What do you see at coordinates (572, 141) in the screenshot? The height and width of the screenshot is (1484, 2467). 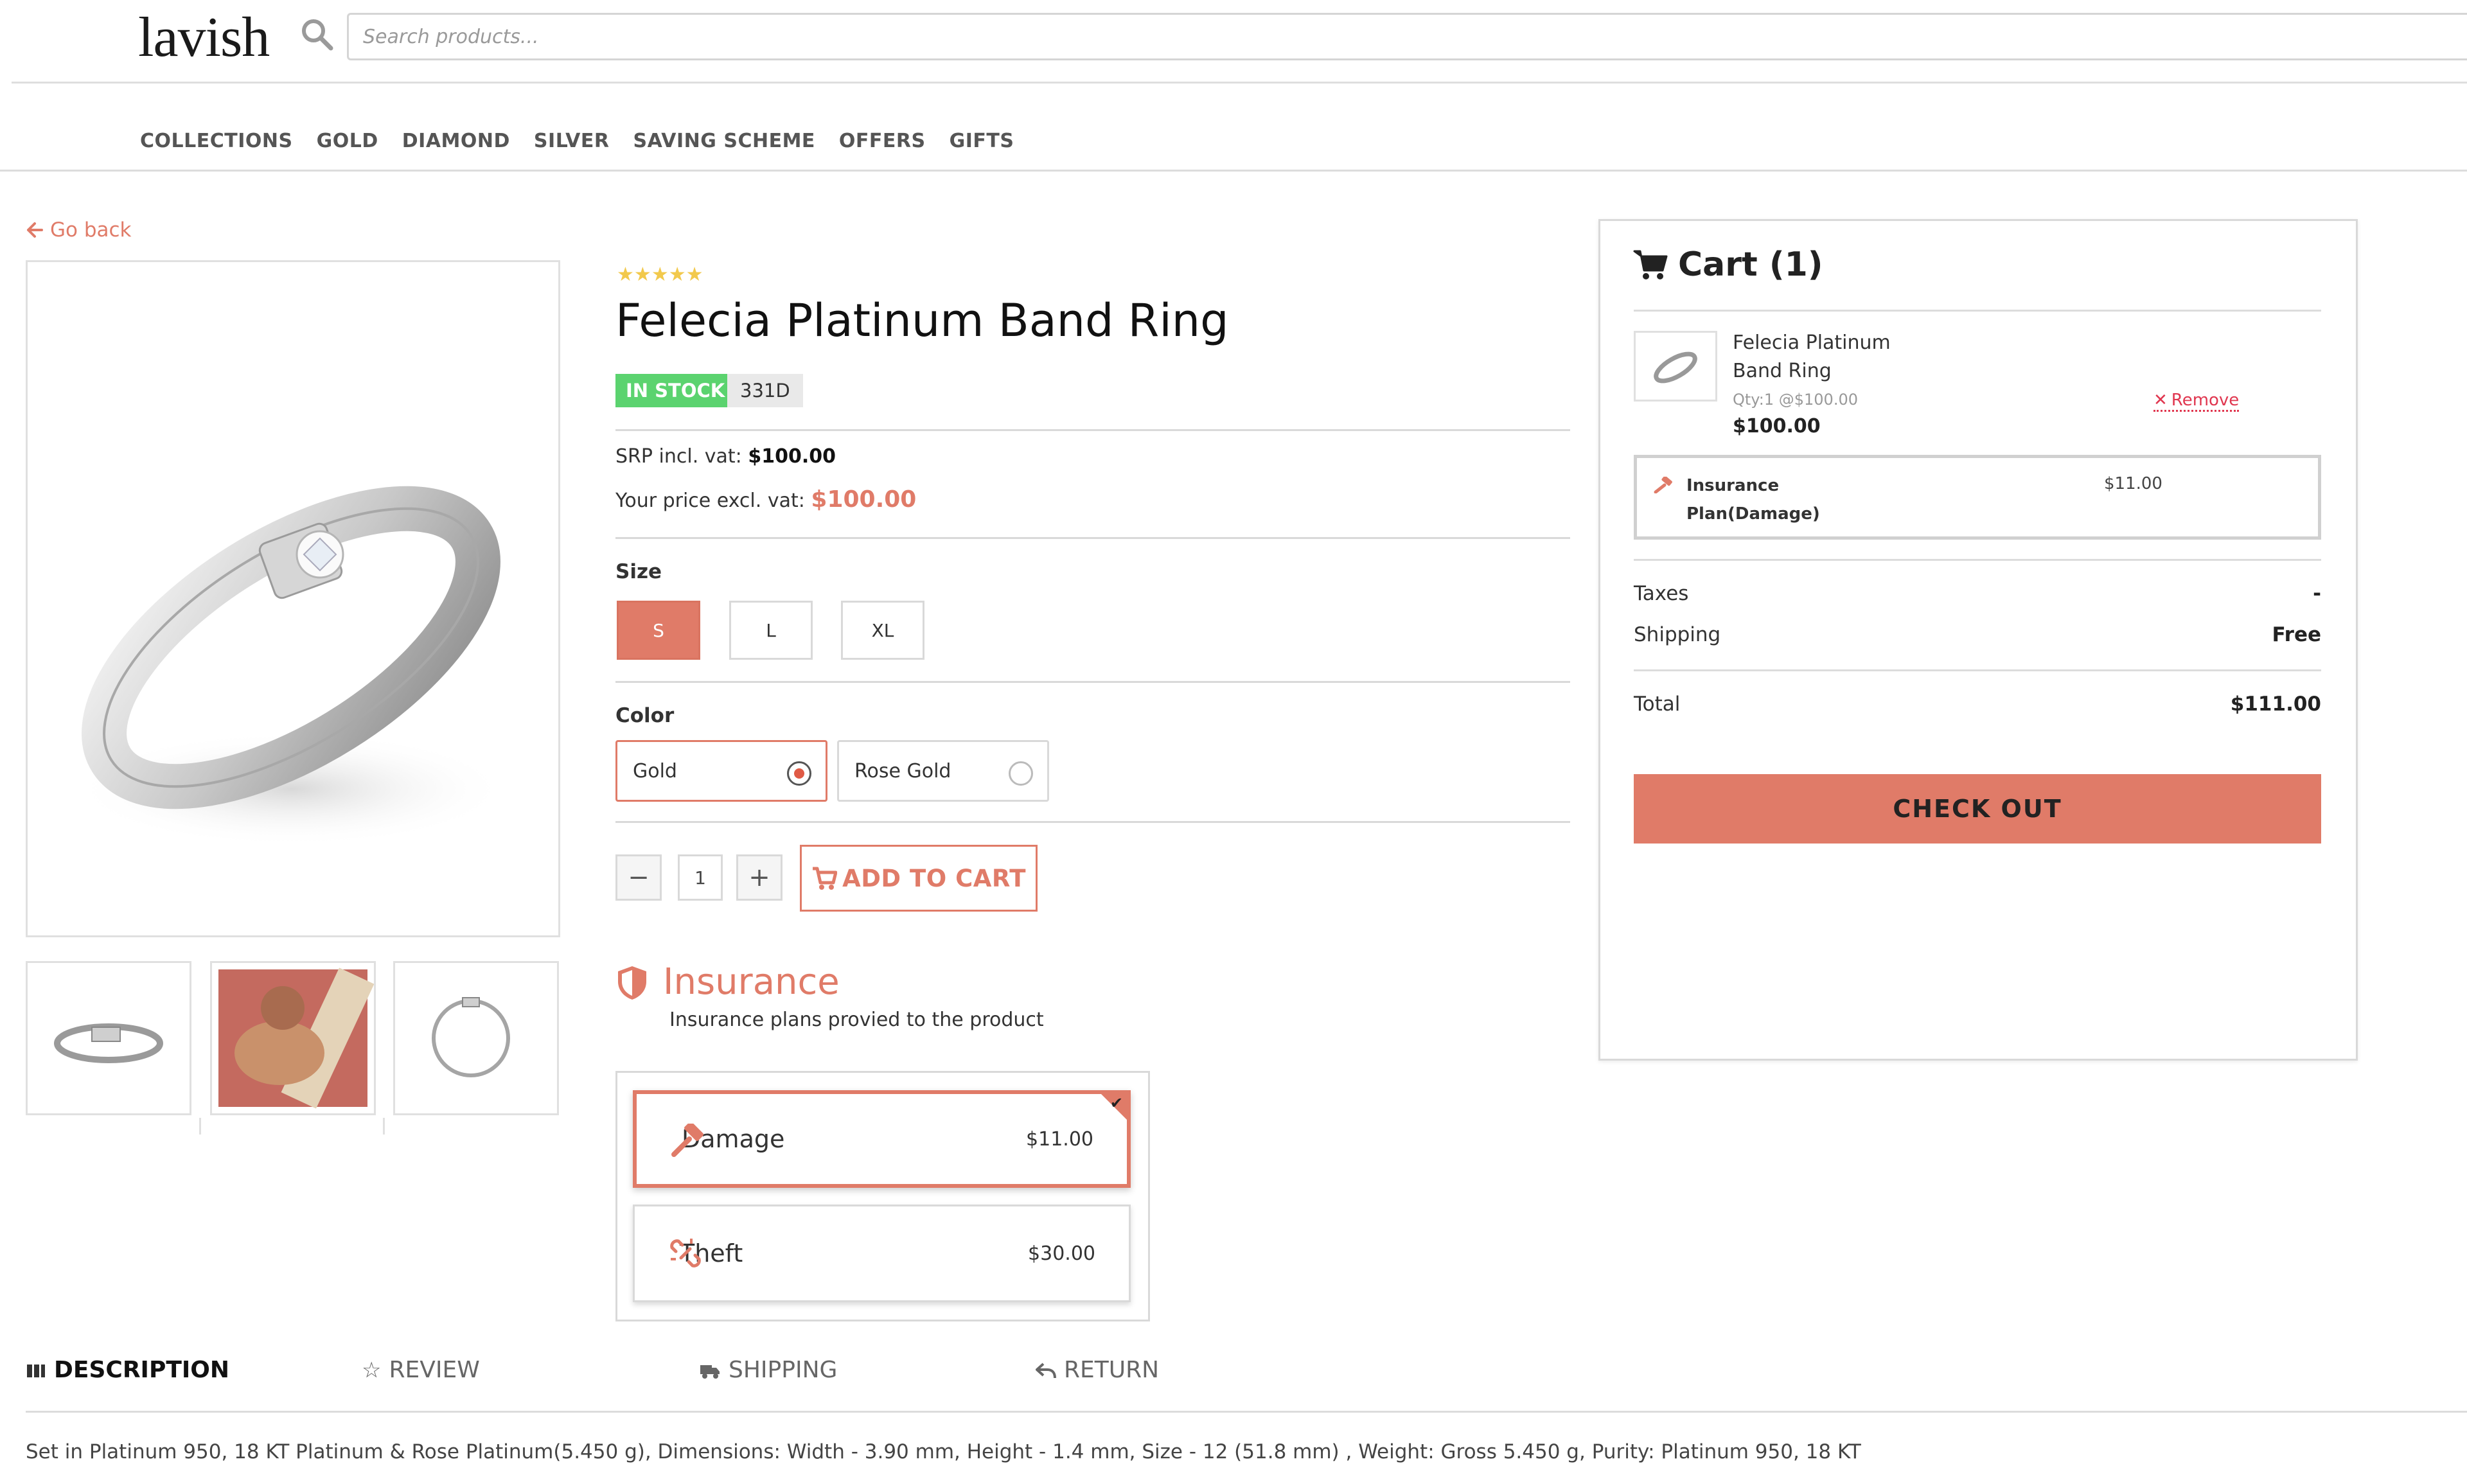 I see `nav-silver: SILVER` at bounding box center [572, 141].